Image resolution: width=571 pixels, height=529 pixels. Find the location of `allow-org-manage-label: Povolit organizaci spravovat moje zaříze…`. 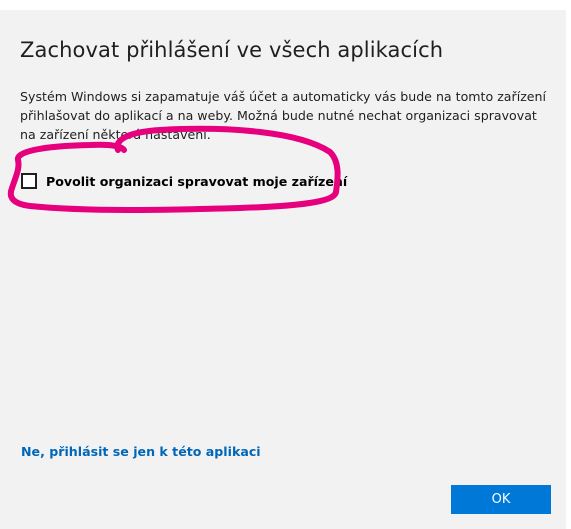

allow-org-manage-label: Povolit organizaci spravovat moje zaříze… is located at coordinates (196, 181).